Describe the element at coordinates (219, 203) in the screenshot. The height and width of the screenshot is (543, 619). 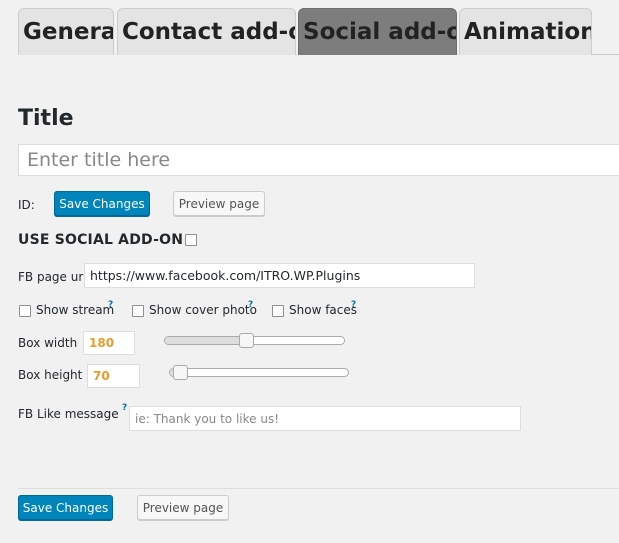
I see `preview-page-button-top: Preview page` at that location.